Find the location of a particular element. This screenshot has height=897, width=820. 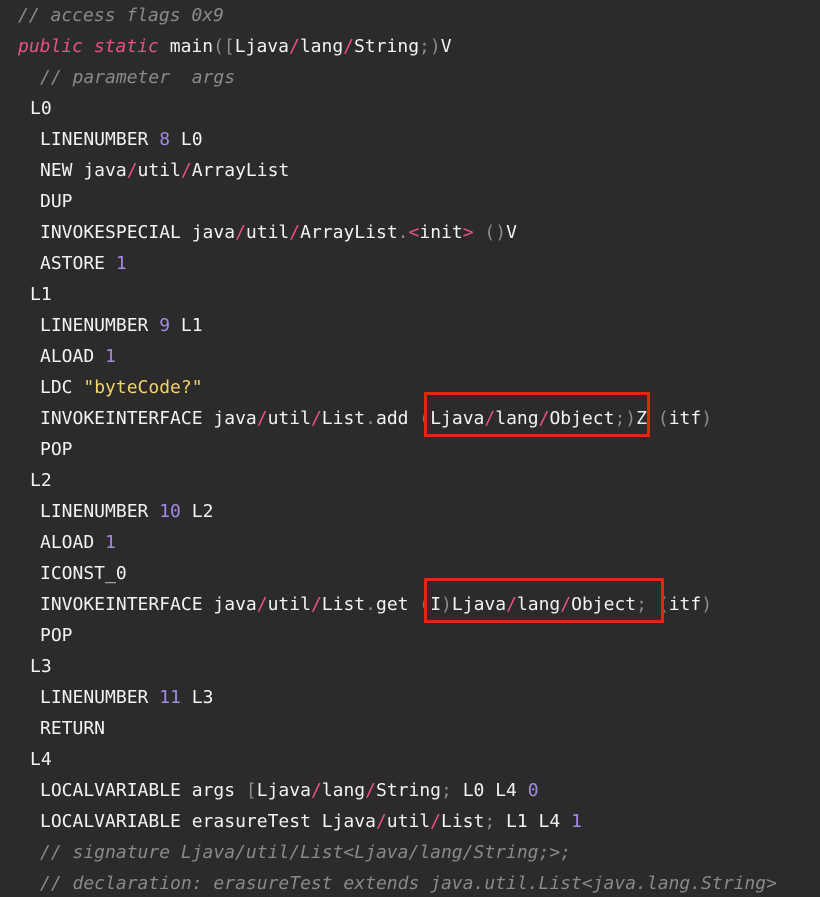

code-token-plain: lang is located at coordinates (343, 790).